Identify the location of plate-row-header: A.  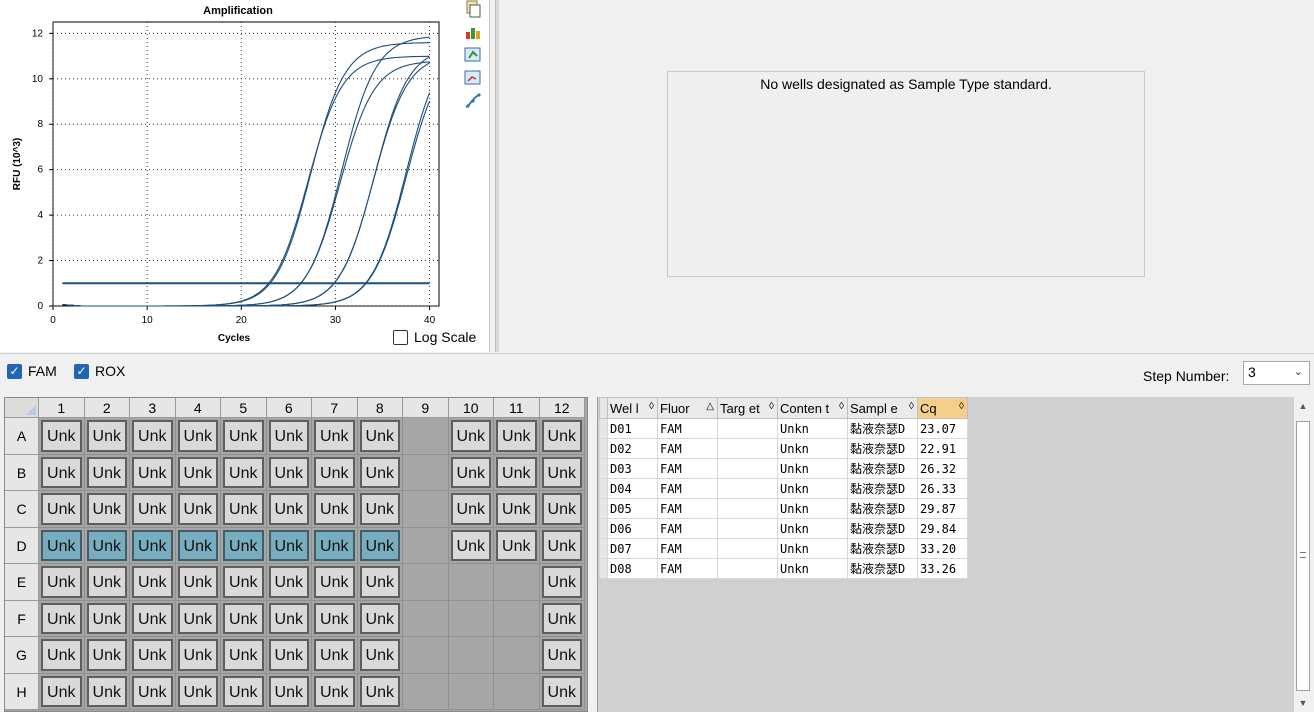
(22, 436).